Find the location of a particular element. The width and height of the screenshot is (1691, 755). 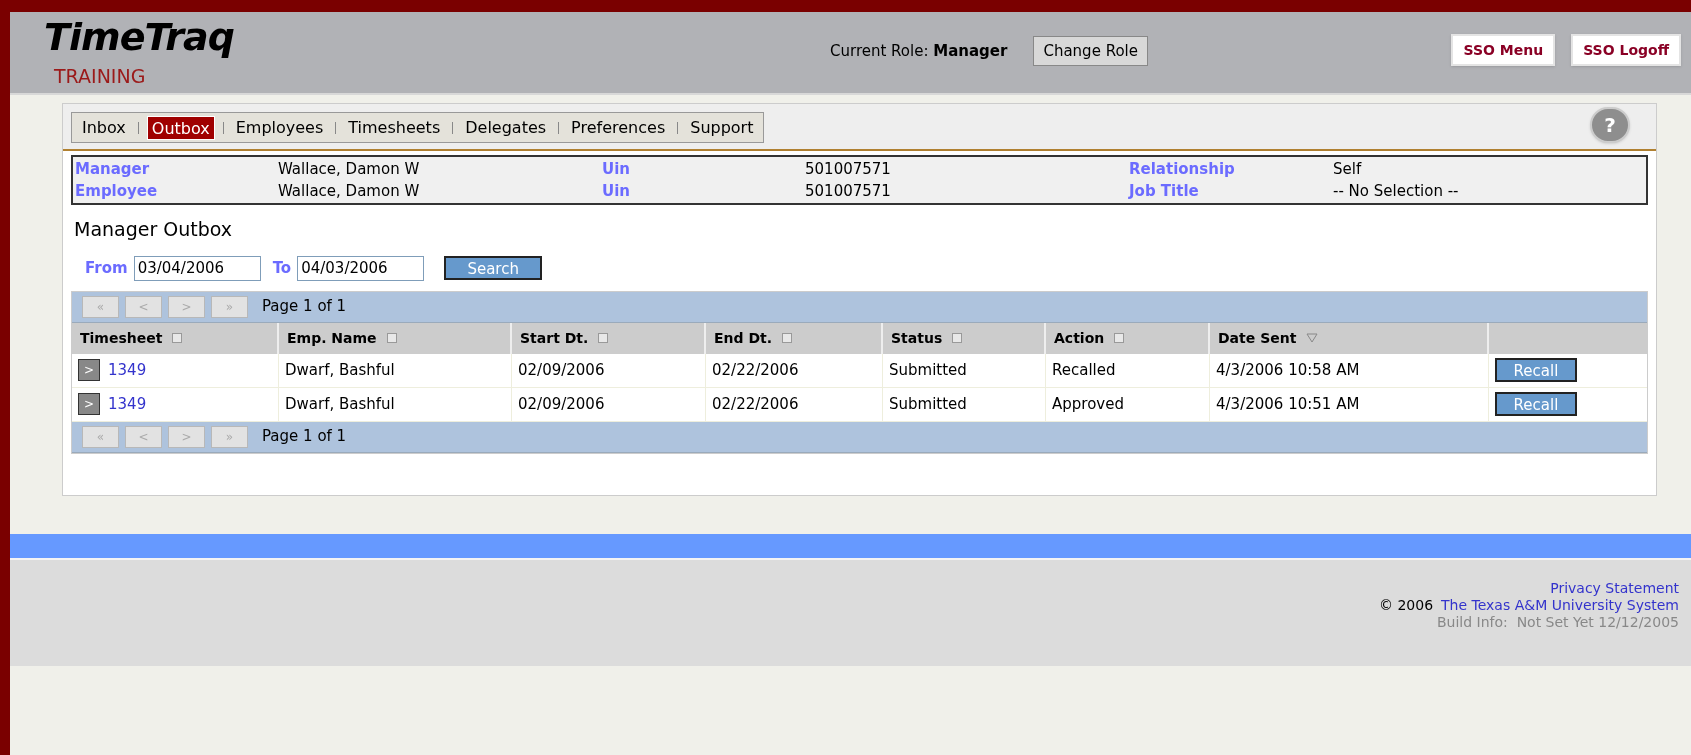

nav-tab: Preferences is located at coordinates (618, 127).